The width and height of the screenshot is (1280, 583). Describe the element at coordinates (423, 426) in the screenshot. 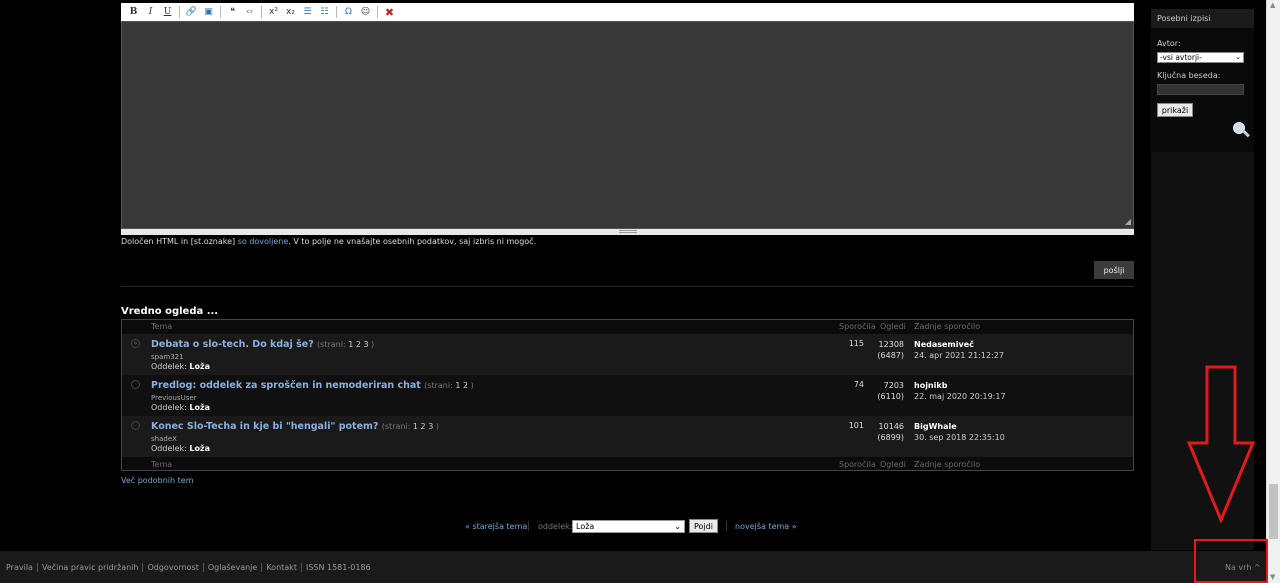

I see `page-links: 1 2 3` at that location.